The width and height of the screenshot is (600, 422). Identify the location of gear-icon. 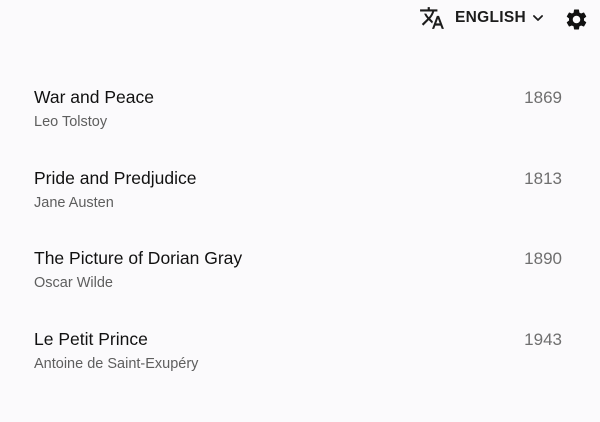
(576, 19).